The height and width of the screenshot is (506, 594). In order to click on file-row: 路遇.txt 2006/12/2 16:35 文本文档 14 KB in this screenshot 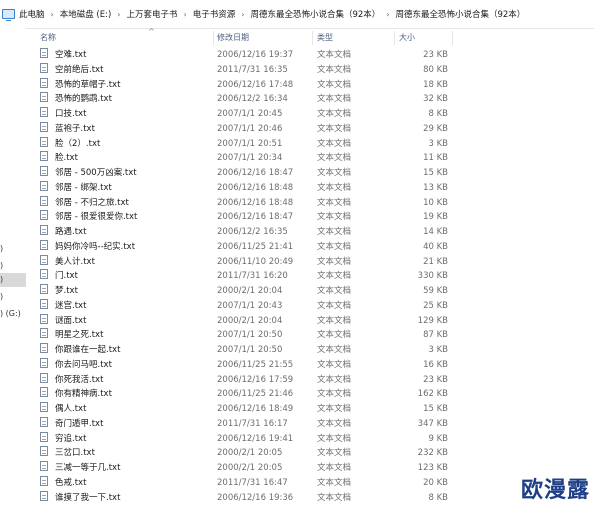, I will do `click(310, 232)`.